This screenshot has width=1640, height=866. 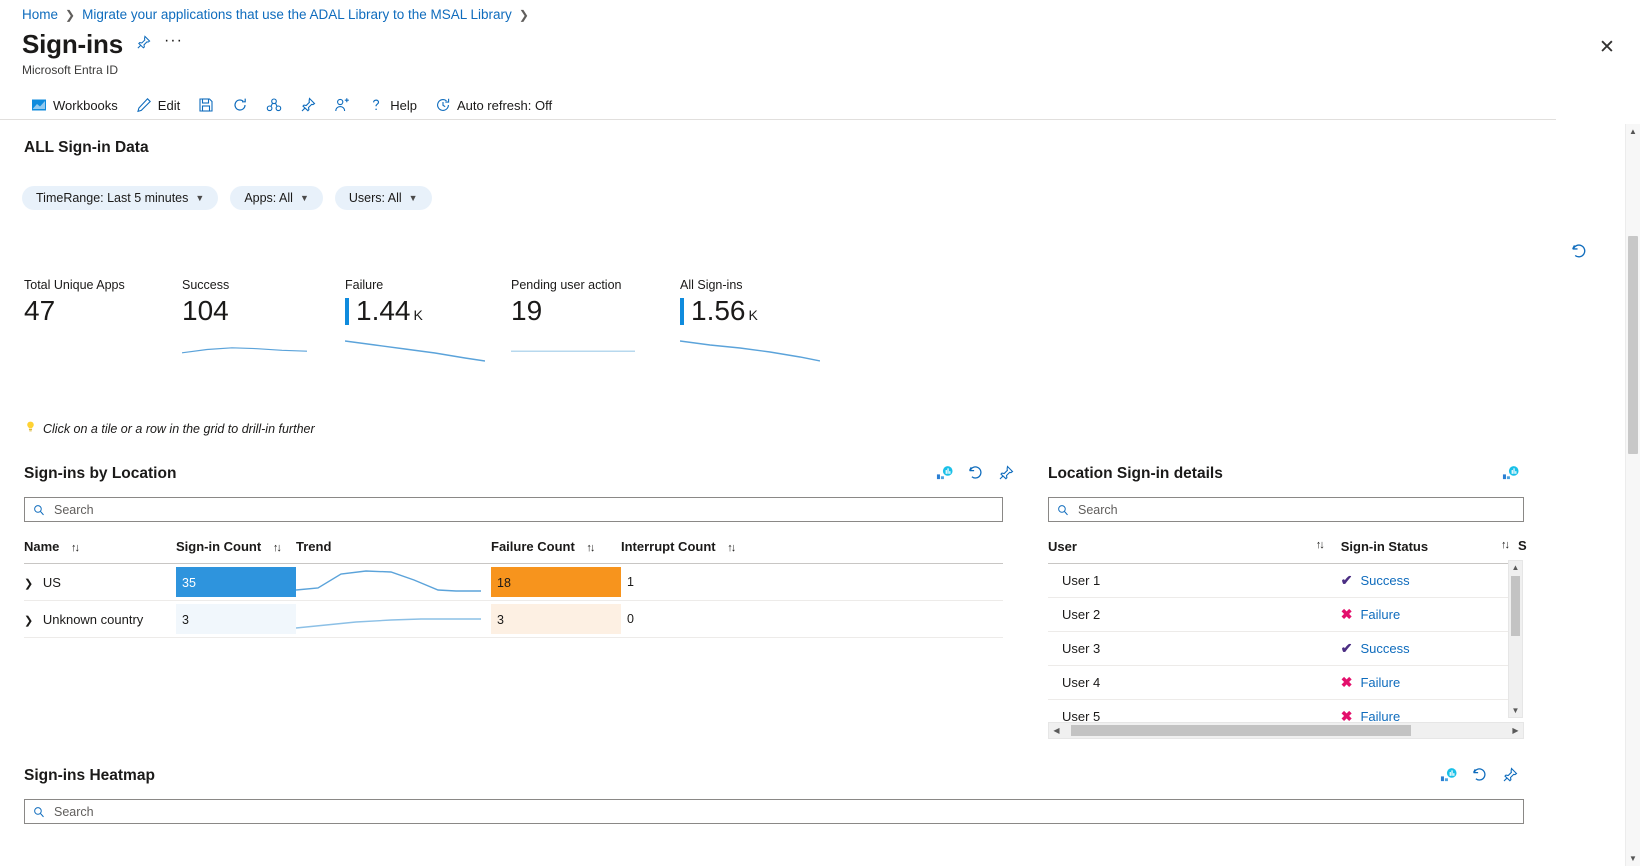 What do you see at coordinates (1633, 858) in the screenshot?
I see `page-scroll-down-arrow-icon: ▼` at bounding box center [1633, 858].